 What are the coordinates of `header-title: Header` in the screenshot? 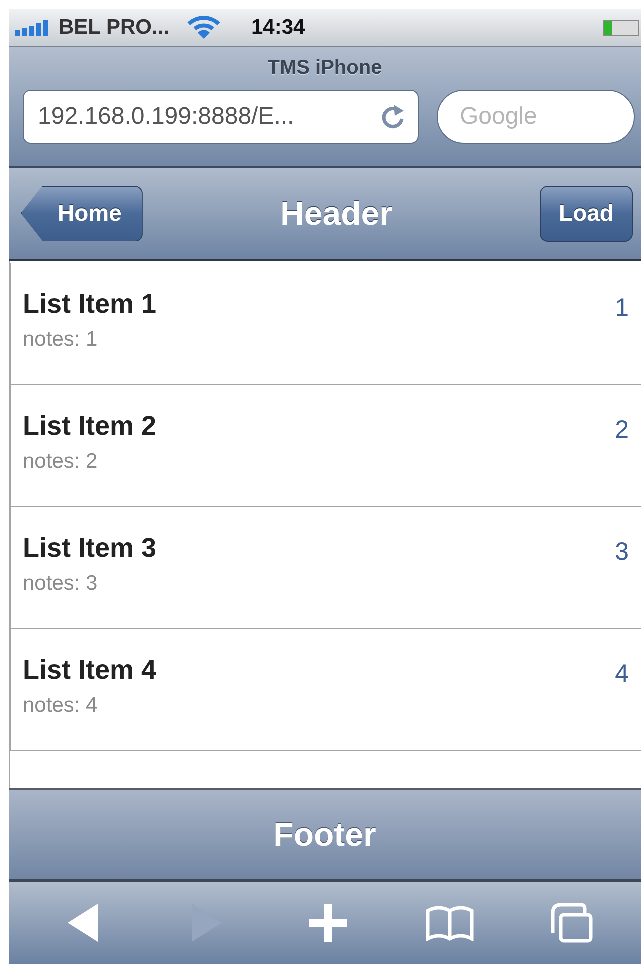 It's located at (337, 213).